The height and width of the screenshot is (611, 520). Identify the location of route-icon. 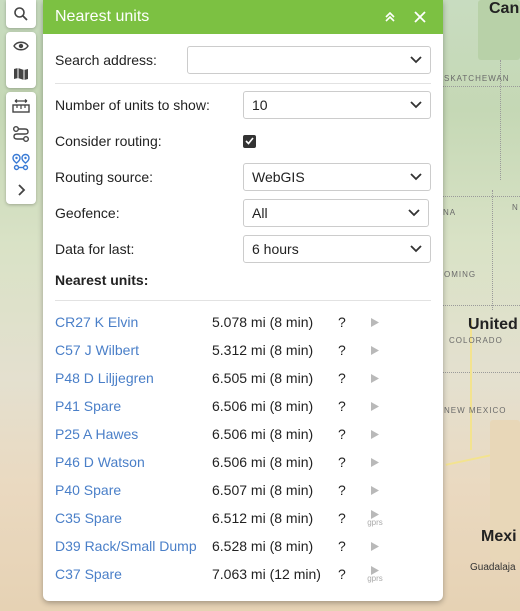
(21, 134).